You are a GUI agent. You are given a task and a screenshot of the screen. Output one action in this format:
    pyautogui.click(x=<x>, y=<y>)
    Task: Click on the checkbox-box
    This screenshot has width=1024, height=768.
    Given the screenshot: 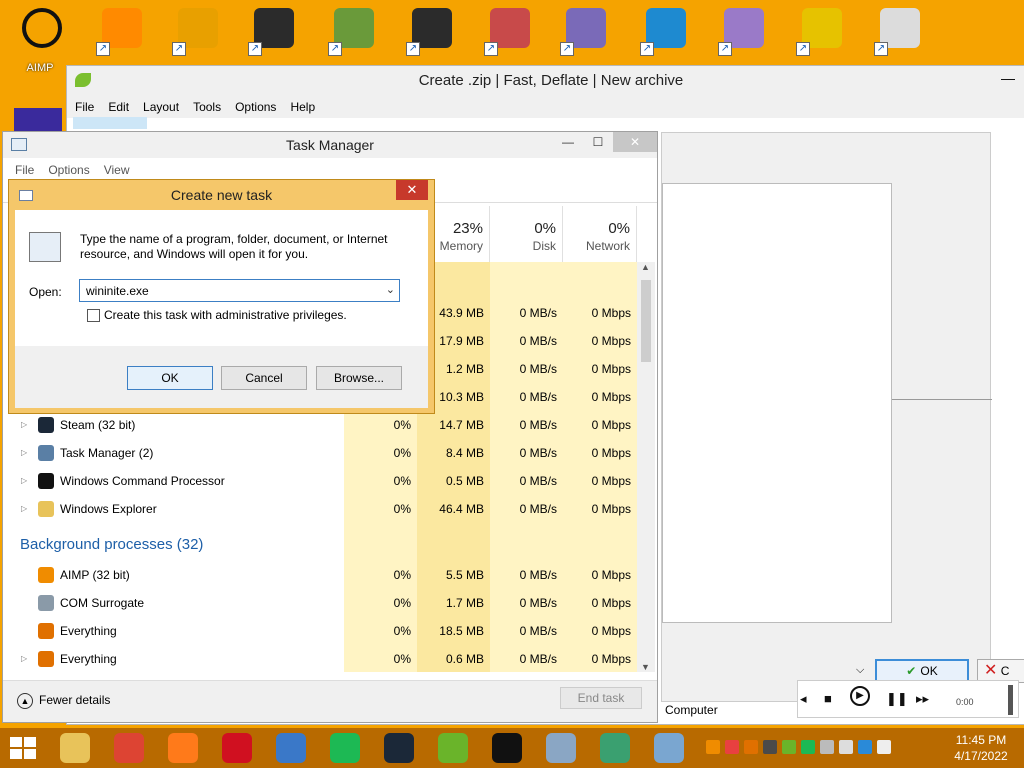 What is the action you would take?
    pyautogui.click(x=93, y=316)
    